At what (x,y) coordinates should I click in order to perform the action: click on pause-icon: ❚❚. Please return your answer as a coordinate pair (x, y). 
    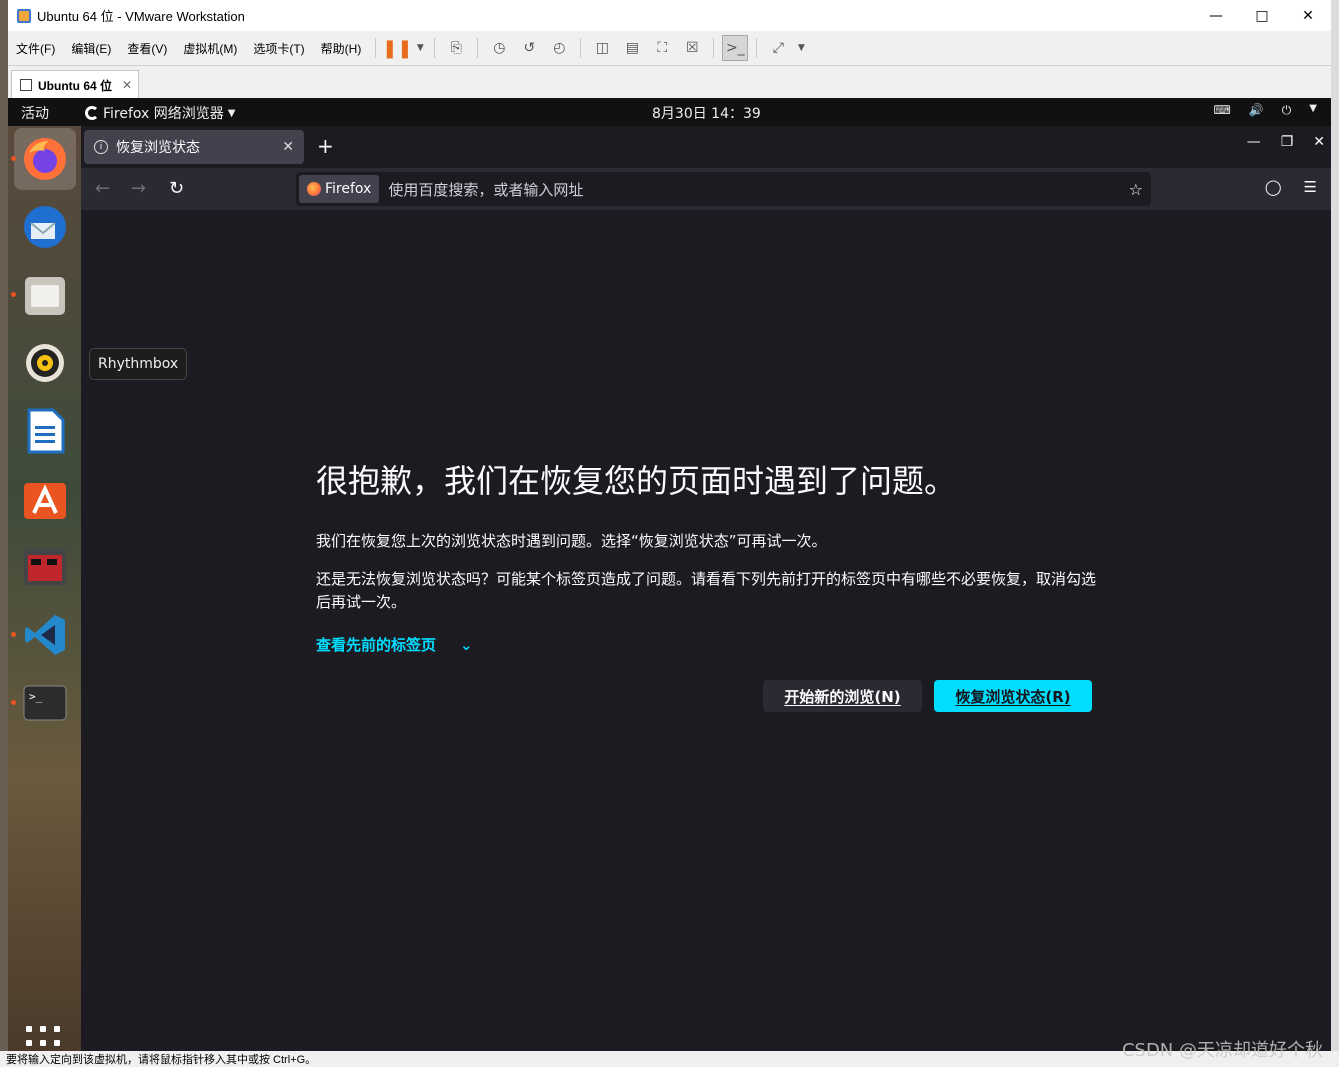
    Looking at the image, I should click on (397, 48).